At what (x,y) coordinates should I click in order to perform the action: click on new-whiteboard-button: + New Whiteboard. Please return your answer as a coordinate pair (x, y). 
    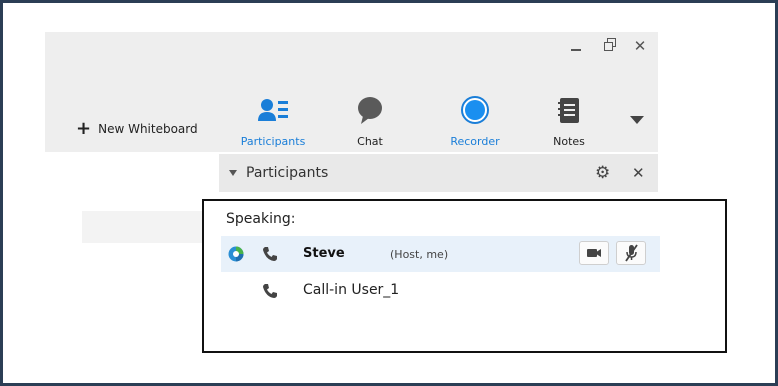
    Looking at the image, I should click on (137, 128).